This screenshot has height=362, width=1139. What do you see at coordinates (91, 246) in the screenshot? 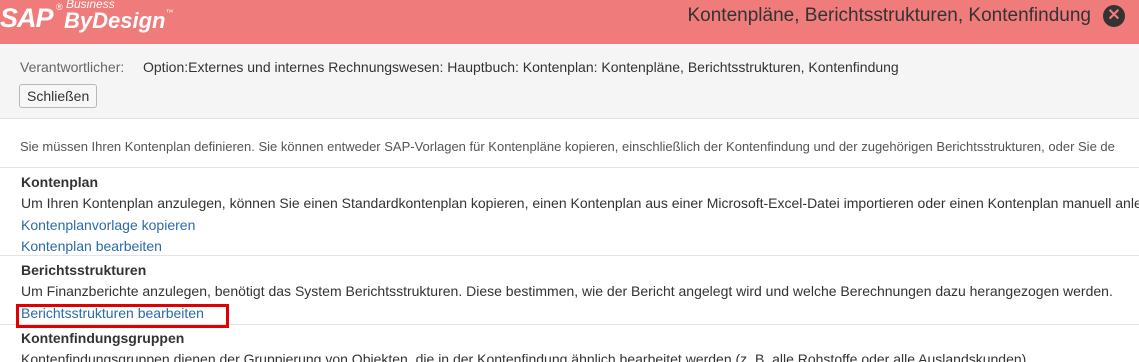
I see `edit-chart-of-accounts-link: Kontenplan bearbeiten` at bounding box center [91, 246].